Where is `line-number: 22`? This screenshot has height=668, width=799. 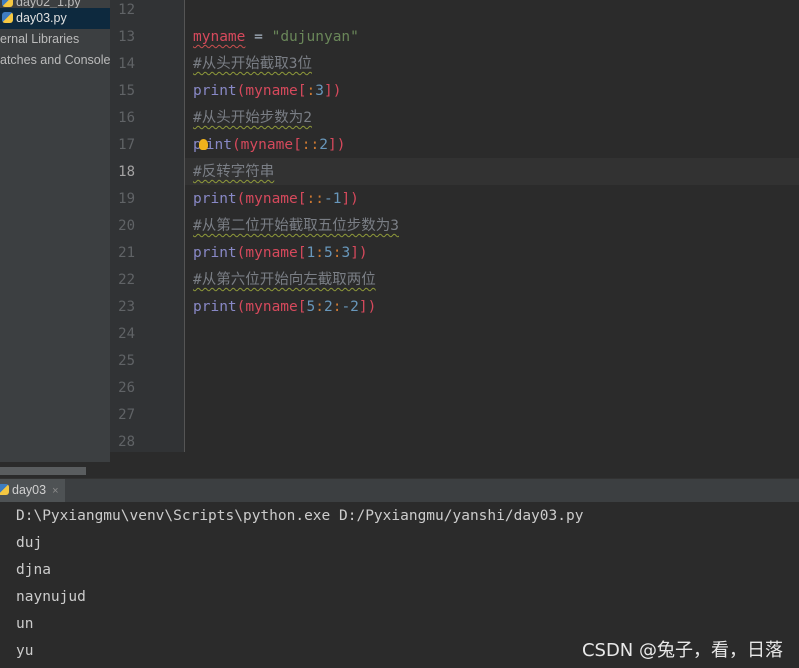 line-number: 22 is located at coordinates (126, 280).